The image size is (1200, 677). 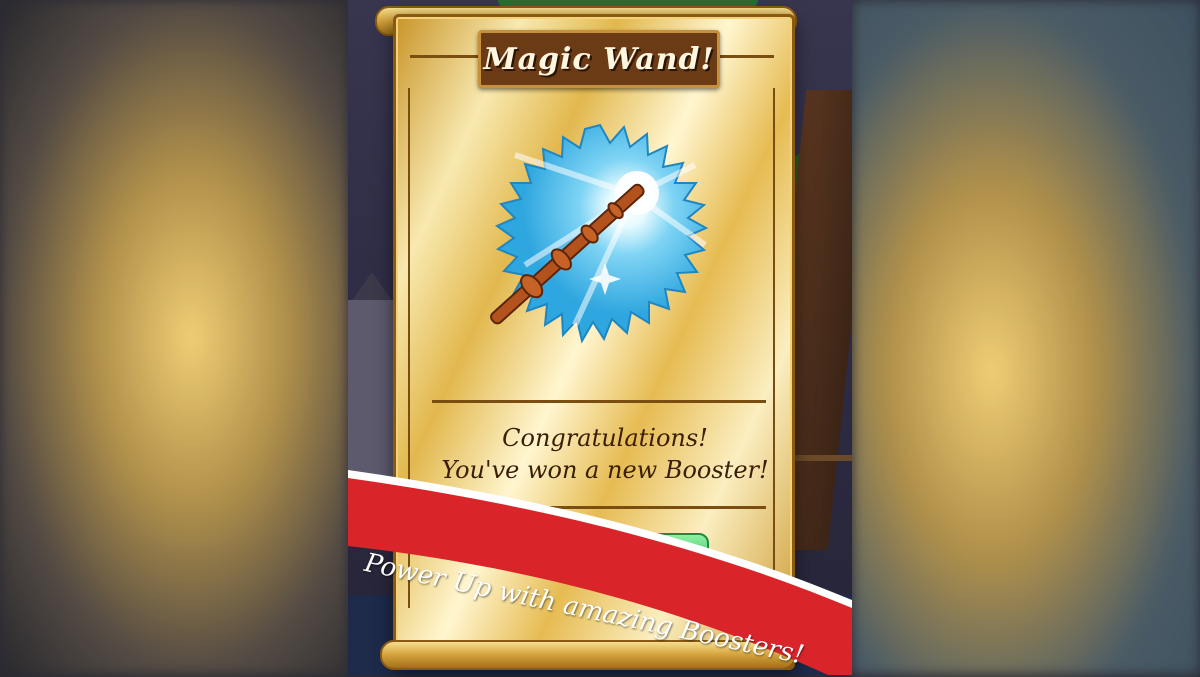 I want to click on congratulations-text: Congratulations!, so click(x=605, y=438).